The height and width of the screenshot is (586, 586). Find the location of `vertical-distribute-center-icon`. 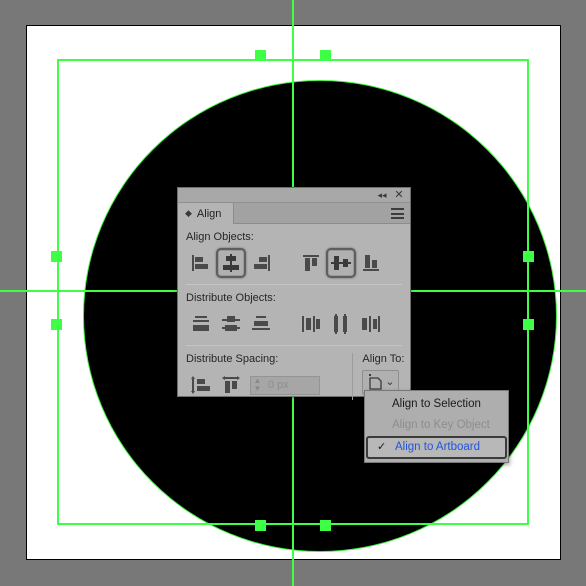

vertical-distribute-center-icon is located at coordinates (231, 323).